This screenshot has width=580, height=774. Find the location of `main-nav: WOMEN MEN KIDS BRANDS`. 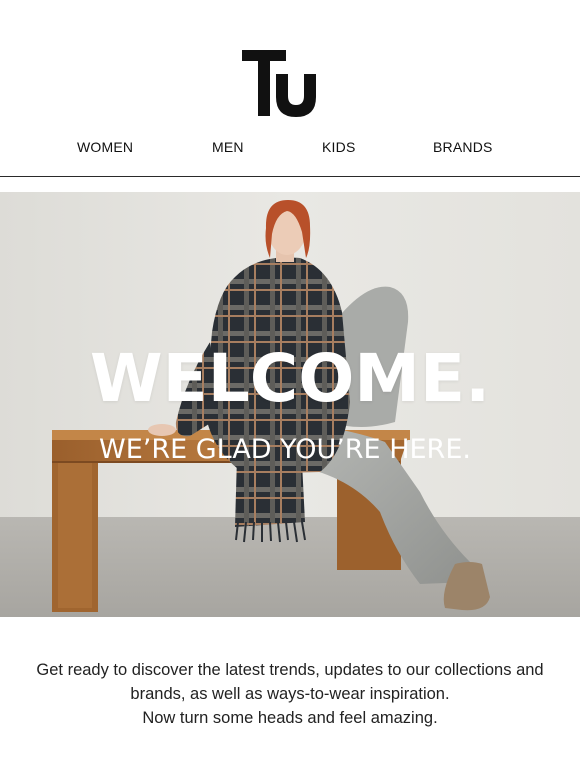

main-nav: WOMEN MEN KIDS BRANDS is located at coordinates (290, 149).